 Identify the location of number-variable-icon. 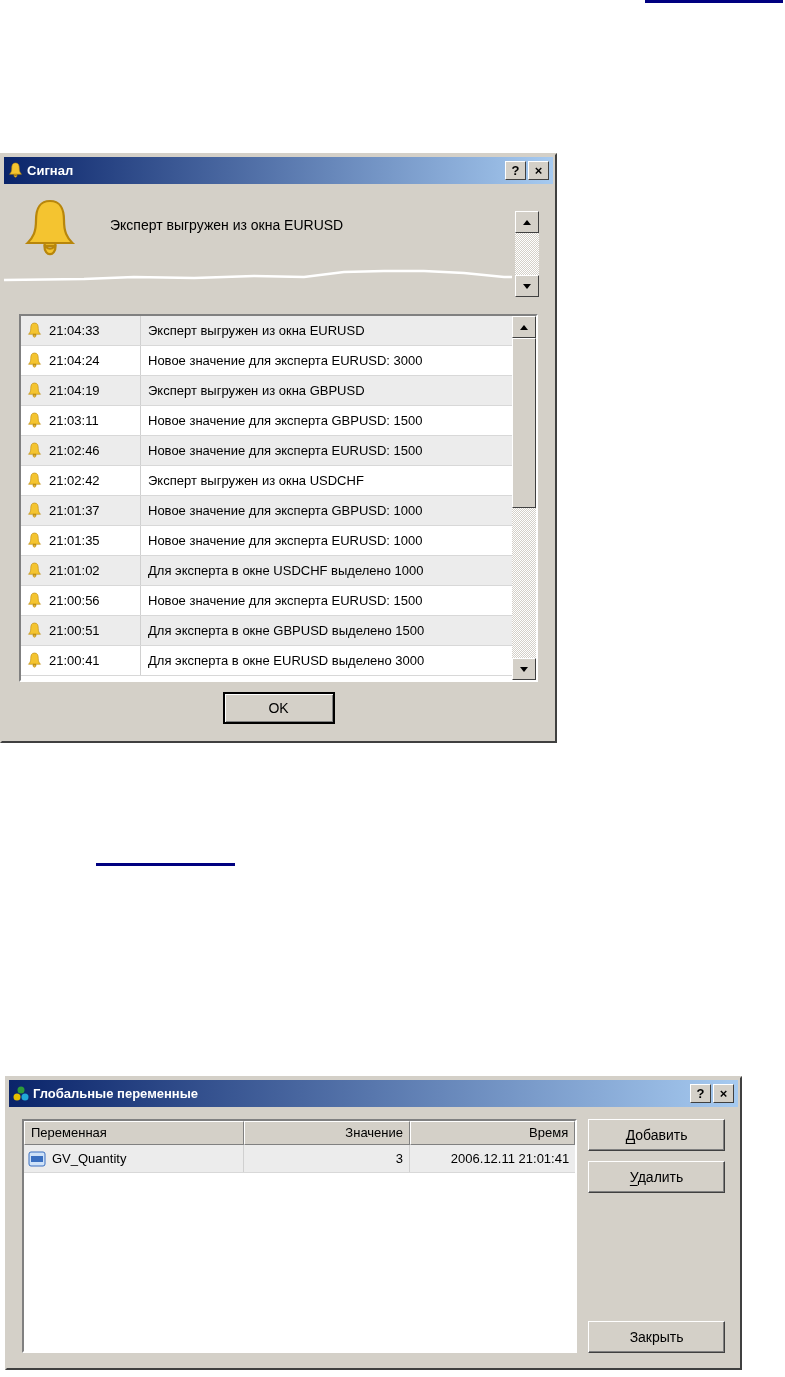
(37, 1158).